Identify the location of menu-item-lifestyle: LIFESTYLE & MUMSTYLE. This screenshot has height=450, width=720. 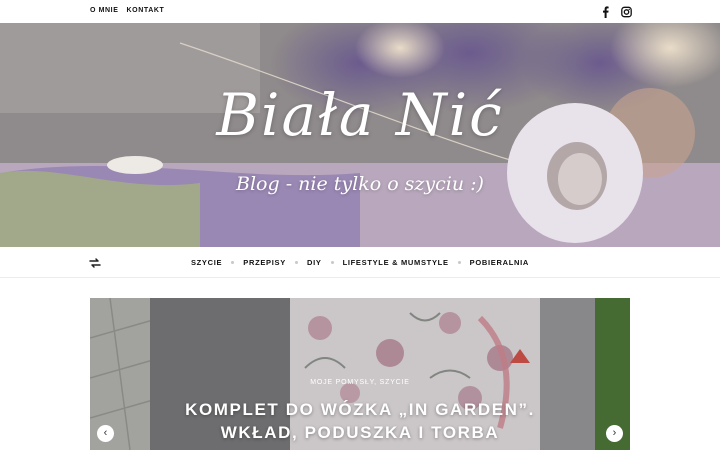
(396, 262).